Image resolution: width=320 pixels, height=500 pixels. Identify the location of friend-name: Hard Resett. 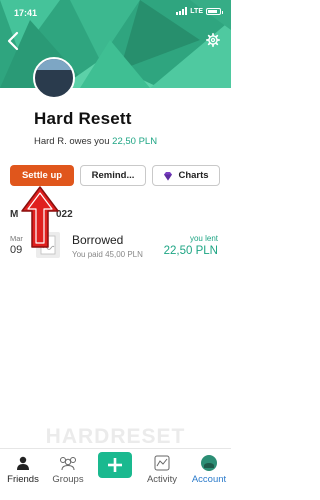
(83, 118).